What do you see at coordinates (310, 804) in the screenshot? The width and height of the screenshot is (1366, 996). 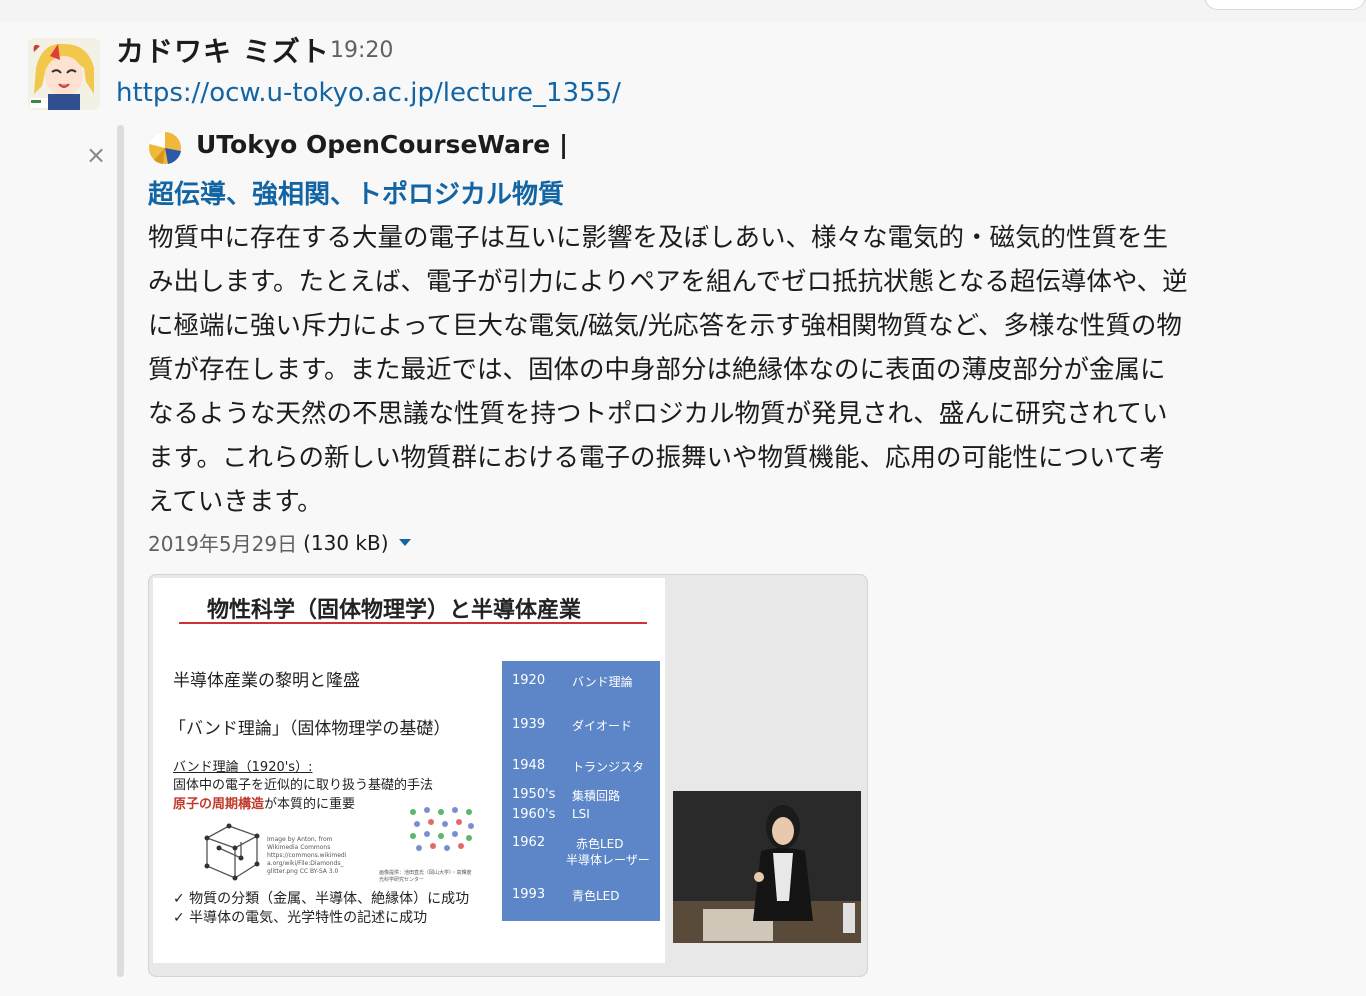 I see `slide-emphasis-rest: が本質的に重要` at bounding box center [310, 804].